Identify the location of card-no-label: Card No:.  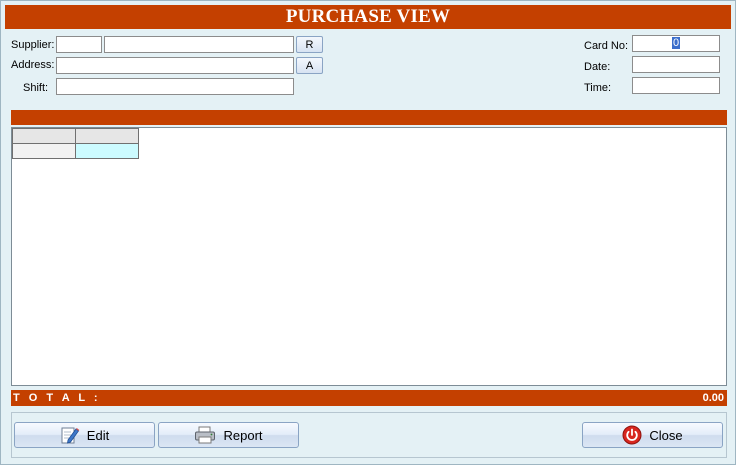
(606, 46).